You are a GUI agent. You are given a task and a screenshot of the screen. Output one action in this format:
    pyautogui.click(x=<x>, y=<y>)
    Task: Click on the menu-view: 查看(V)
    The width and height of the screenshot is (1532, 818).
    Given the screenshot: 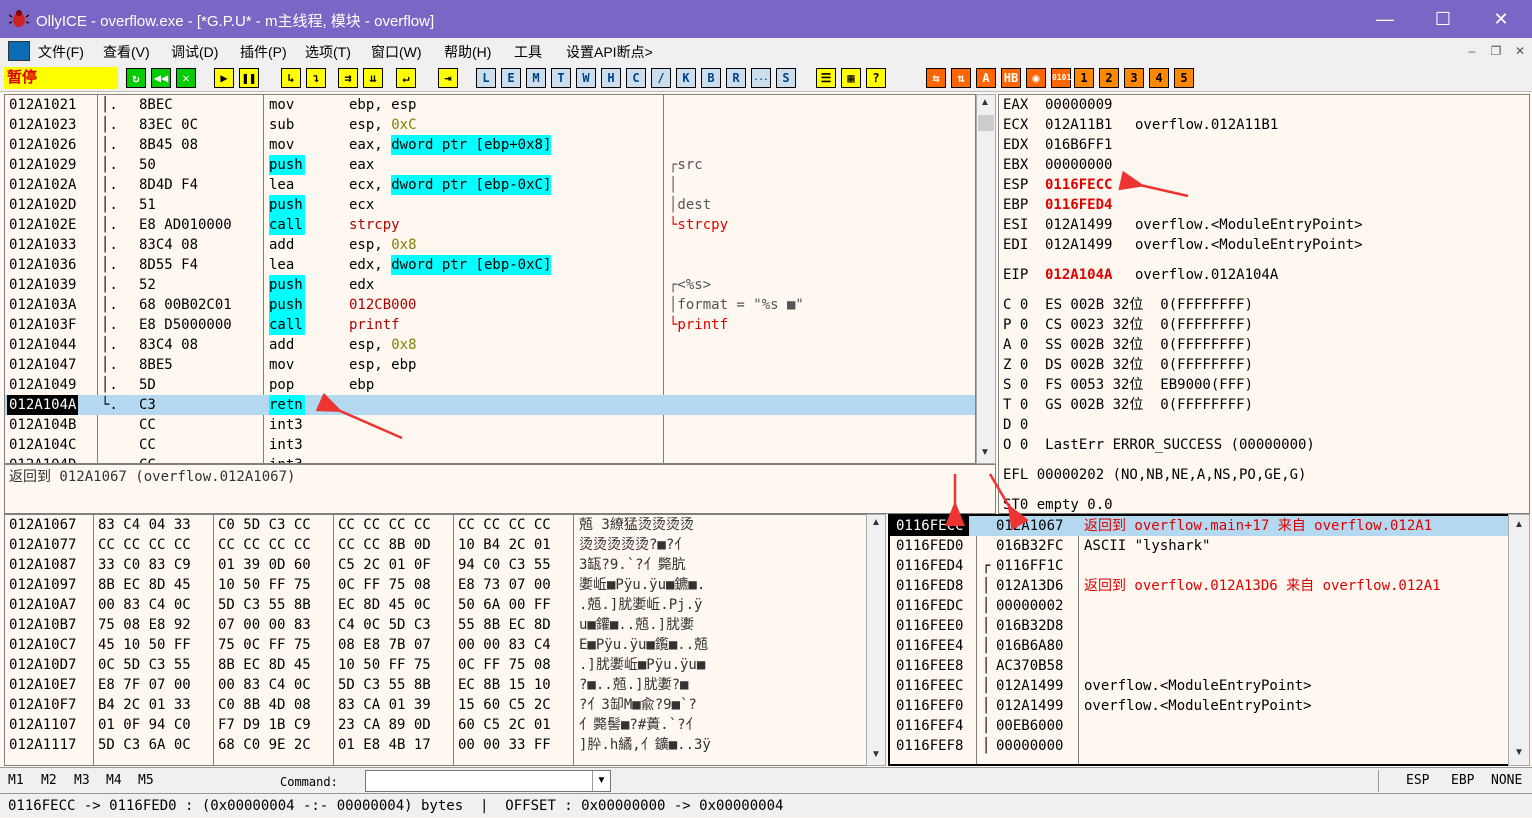 What is the action you would take?
    pyautogui.click(x=126, y=52)
    